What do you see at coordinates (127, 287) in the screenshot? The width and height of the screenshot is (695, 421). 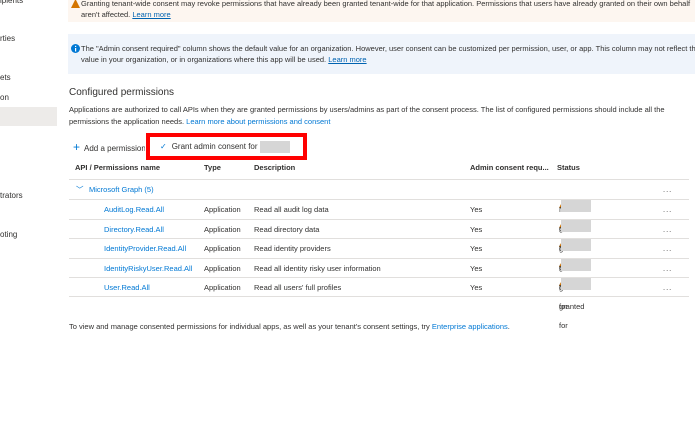 I see `permission-name-link: User.Read.All` at bounding box center [127, 287].